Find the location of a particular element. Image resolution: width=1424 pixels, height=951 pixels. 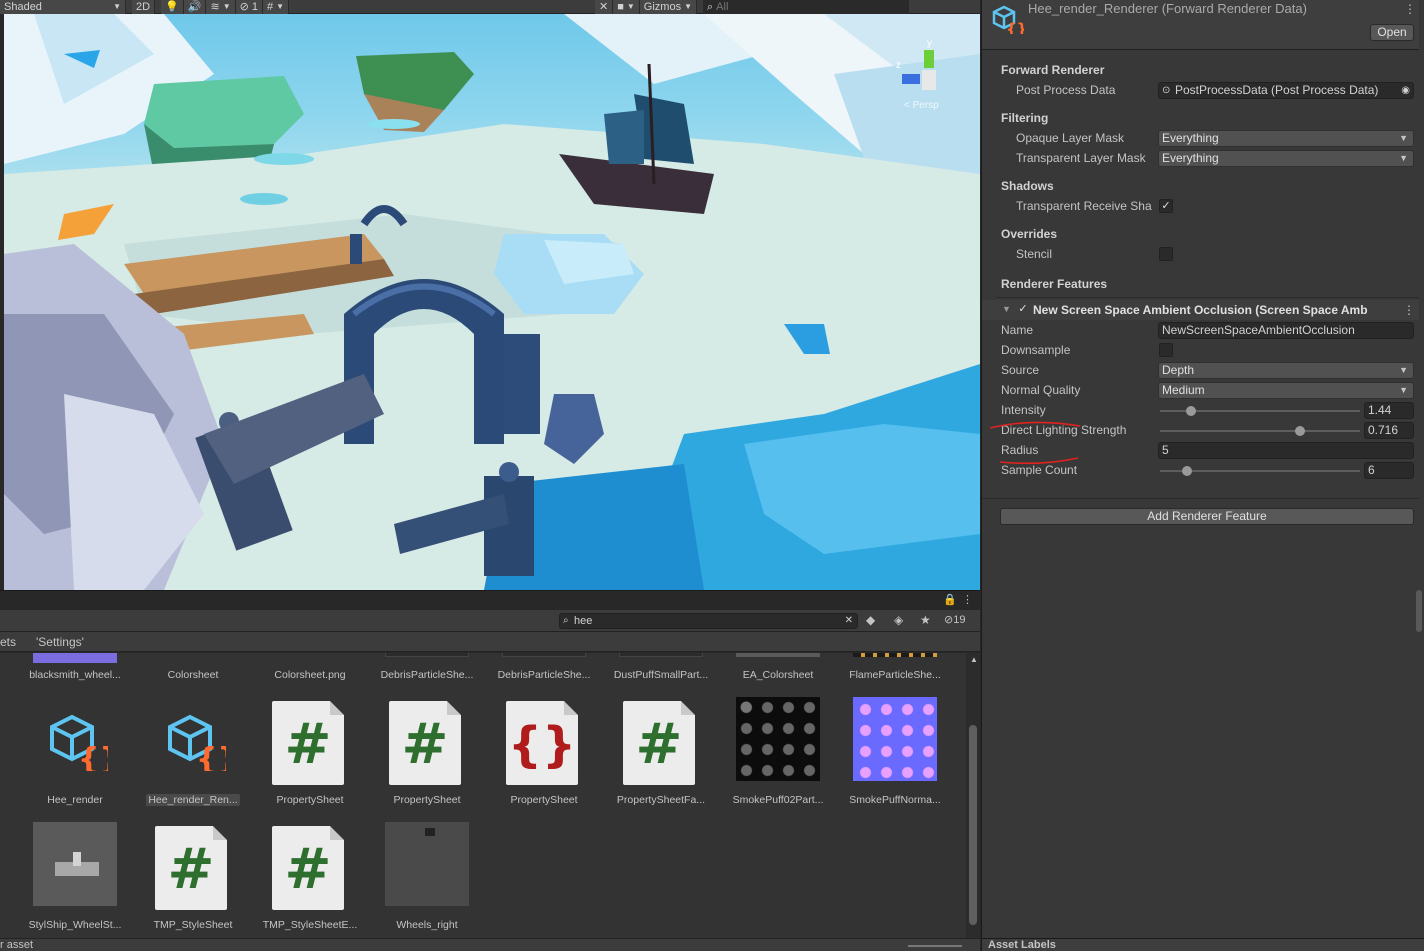

downsample-label: Downsample is located at coordinates (1036, 350).